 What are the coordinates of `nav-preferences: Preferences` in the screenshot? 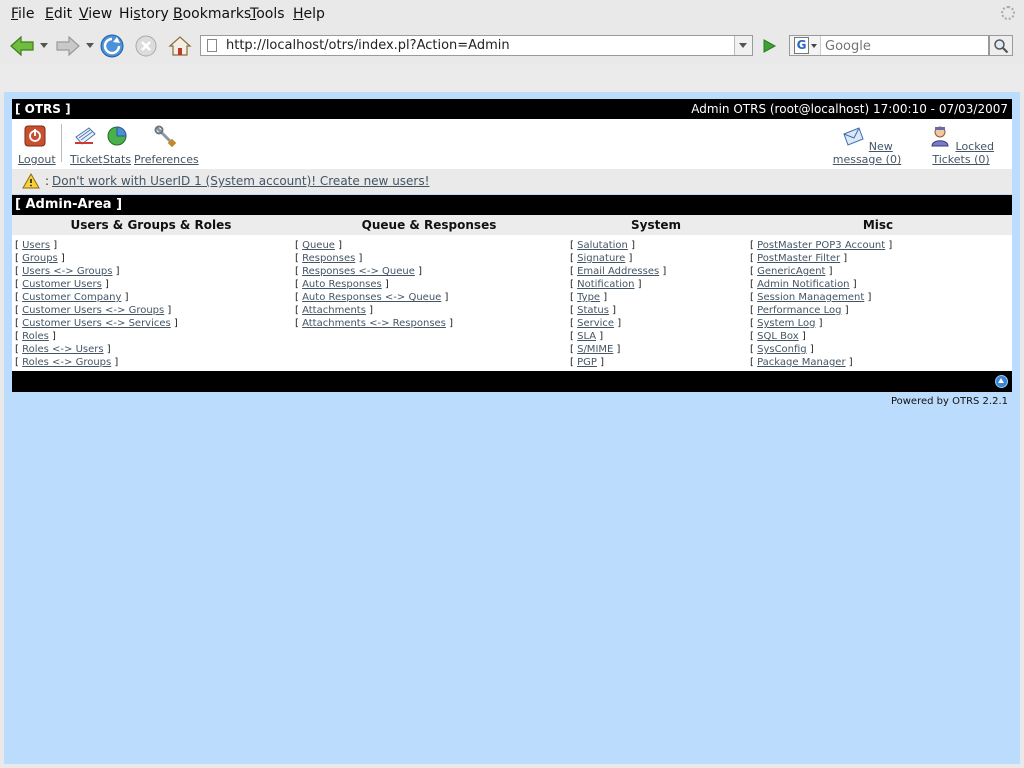 It's located at (166, 145).